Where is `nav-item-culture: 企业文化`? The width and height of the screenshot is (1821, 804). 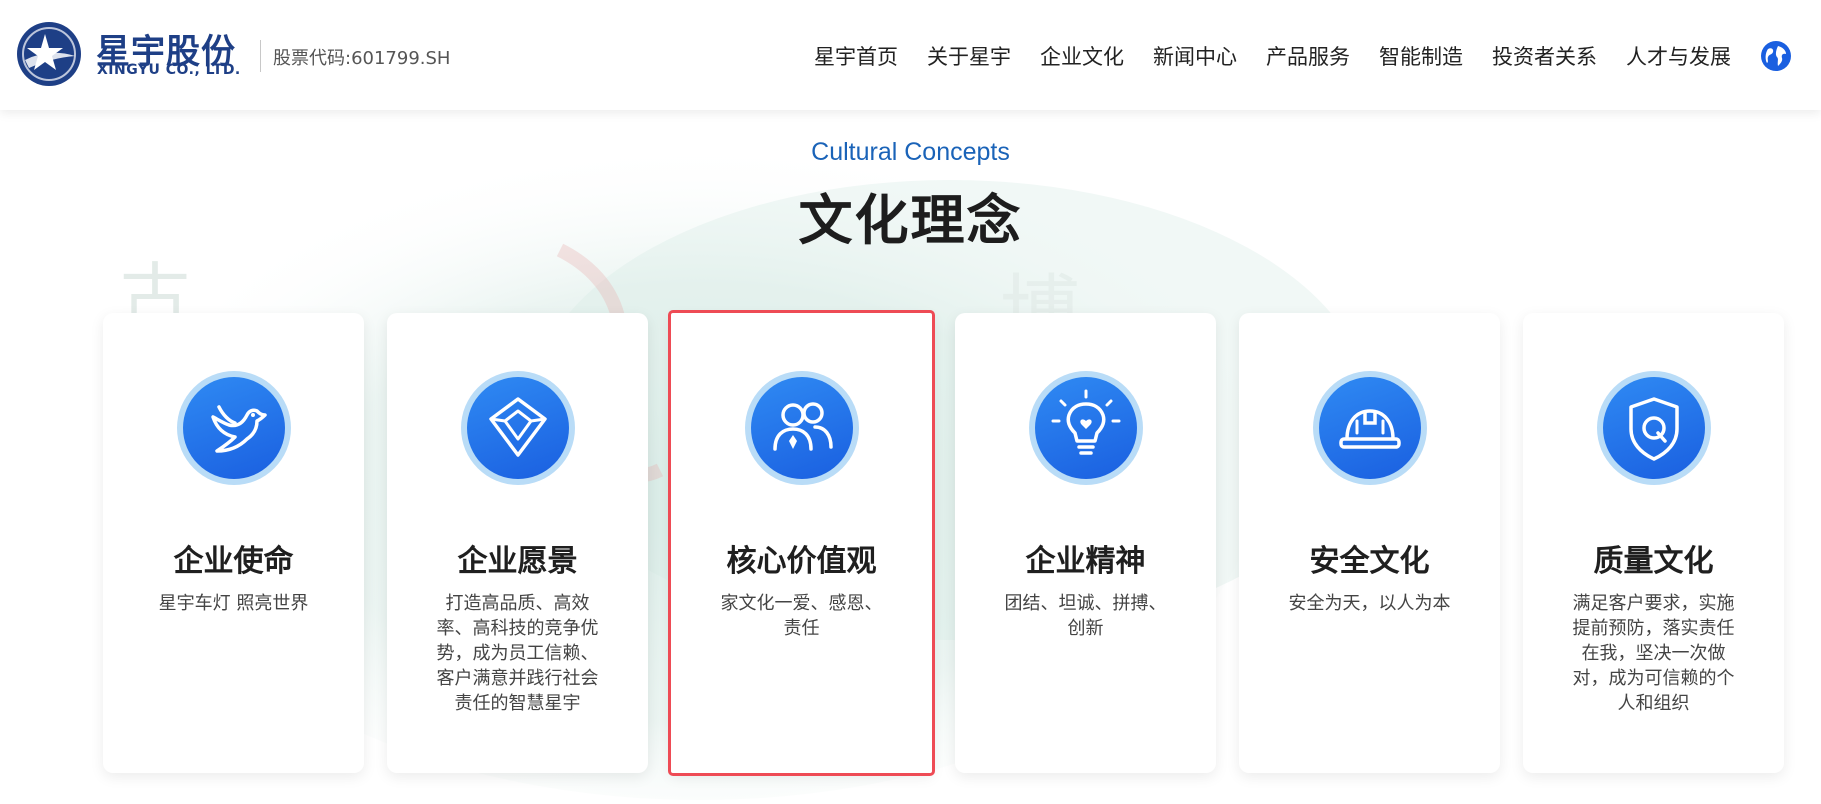 nav-item-culture: 企业文化 is located at coordinates (1082, 56).